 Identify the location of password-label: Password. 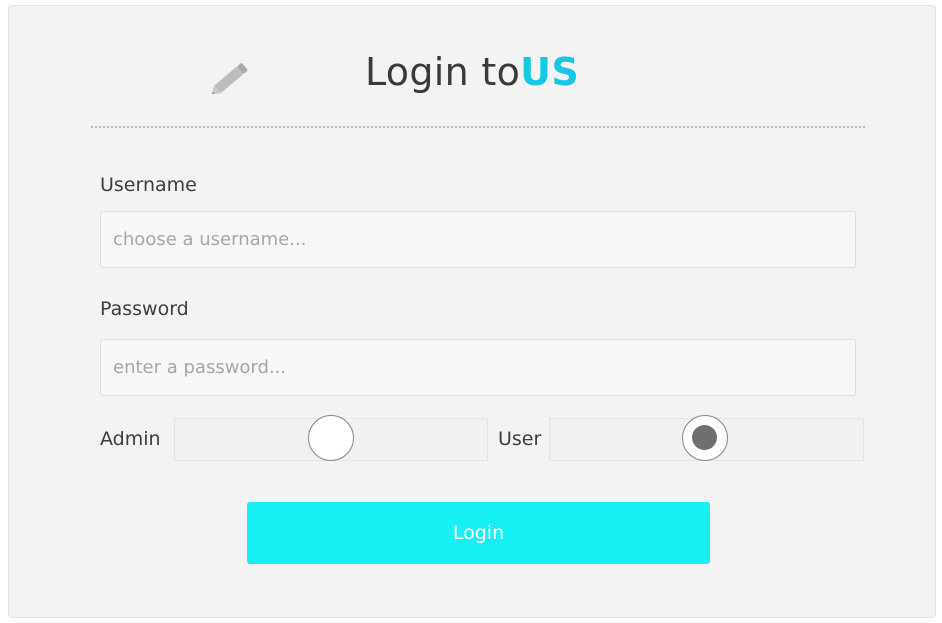
(144, 309).